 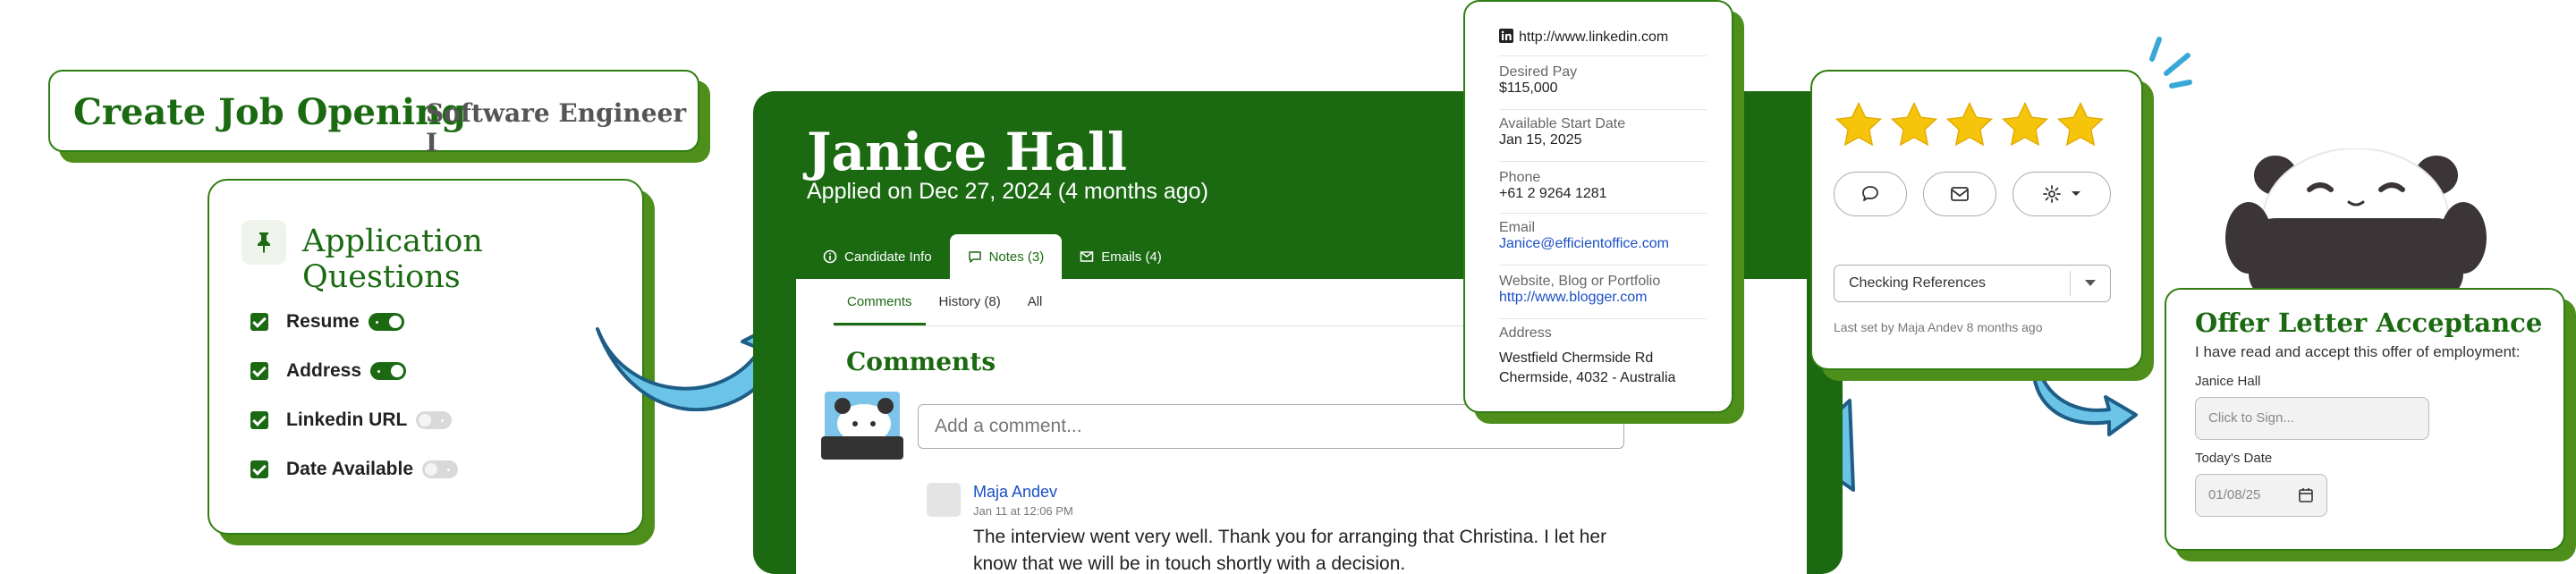 What do you see at coordinates (323, 321) in the screenshot?
I see `question-label: Resume` at bounding box center [323, 321].